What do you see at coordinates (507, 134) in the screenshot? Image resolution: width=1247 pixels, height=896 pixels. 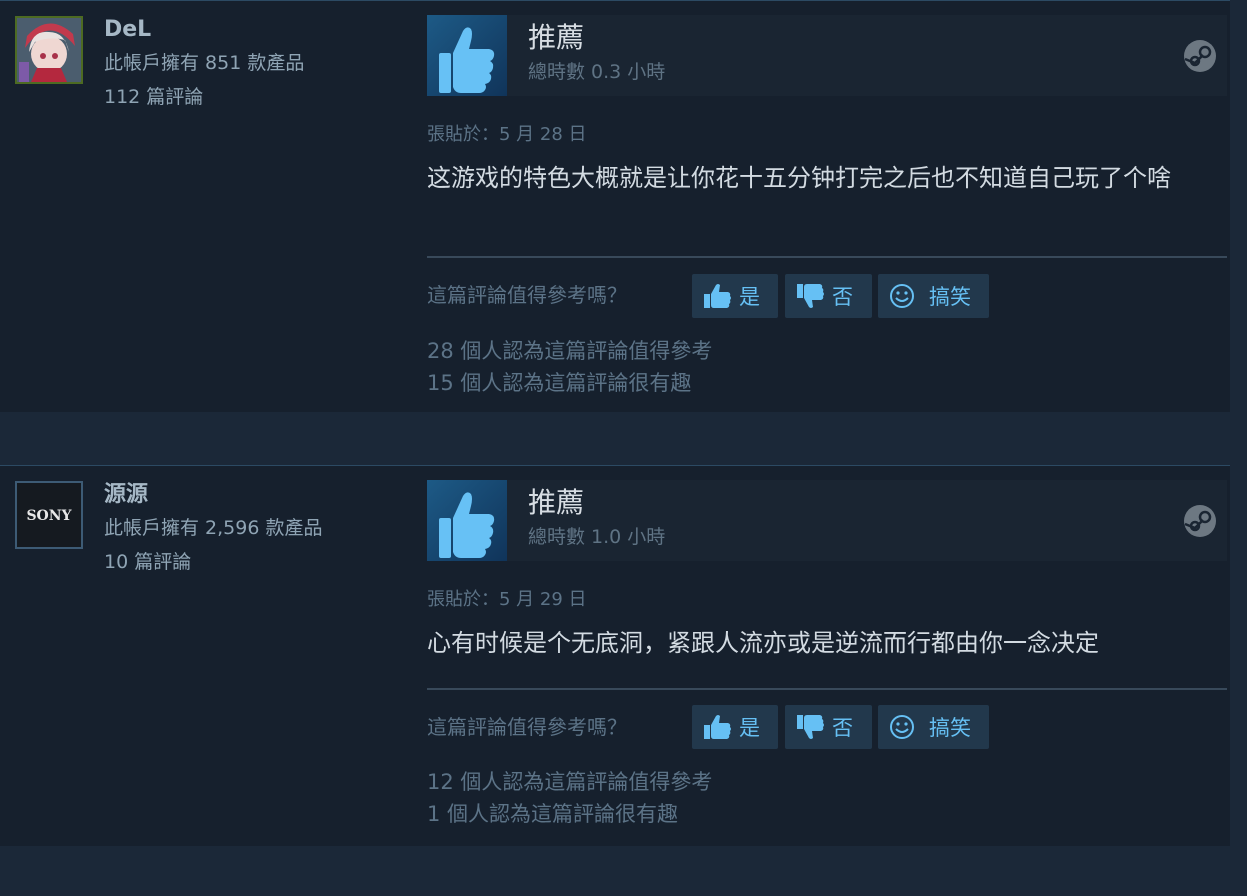 I see `posted-date: 張貼於：5 月 28 日` at bounding box center [507, 134].